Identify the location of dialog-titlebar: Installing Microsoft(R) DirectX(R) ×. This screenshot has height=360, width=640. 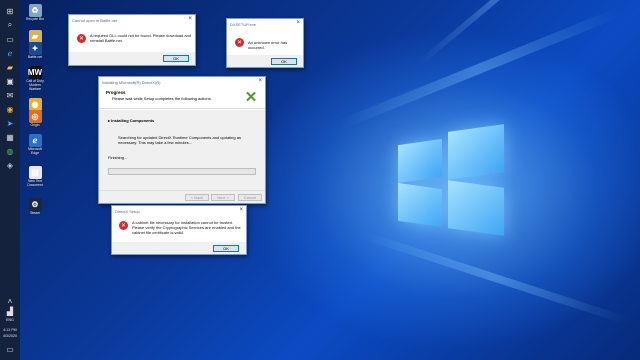
(182, 82).